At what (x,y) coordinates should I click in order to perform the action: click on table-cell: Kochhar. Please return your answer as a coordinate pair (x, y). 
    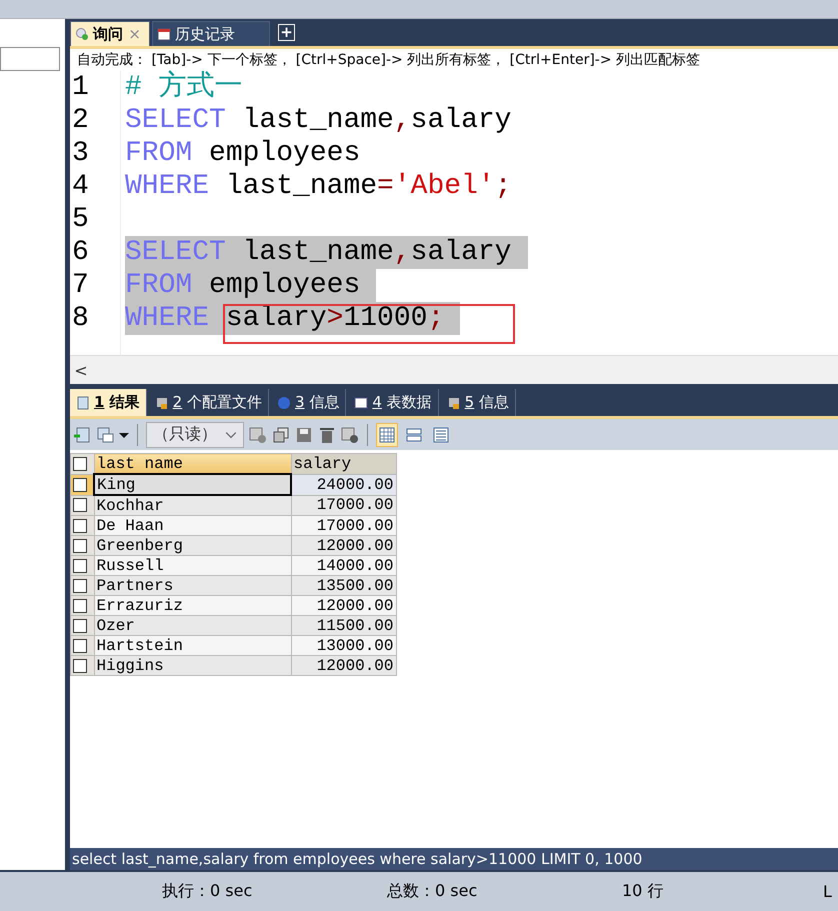
    Looking at the image, I should click on (192, 505).